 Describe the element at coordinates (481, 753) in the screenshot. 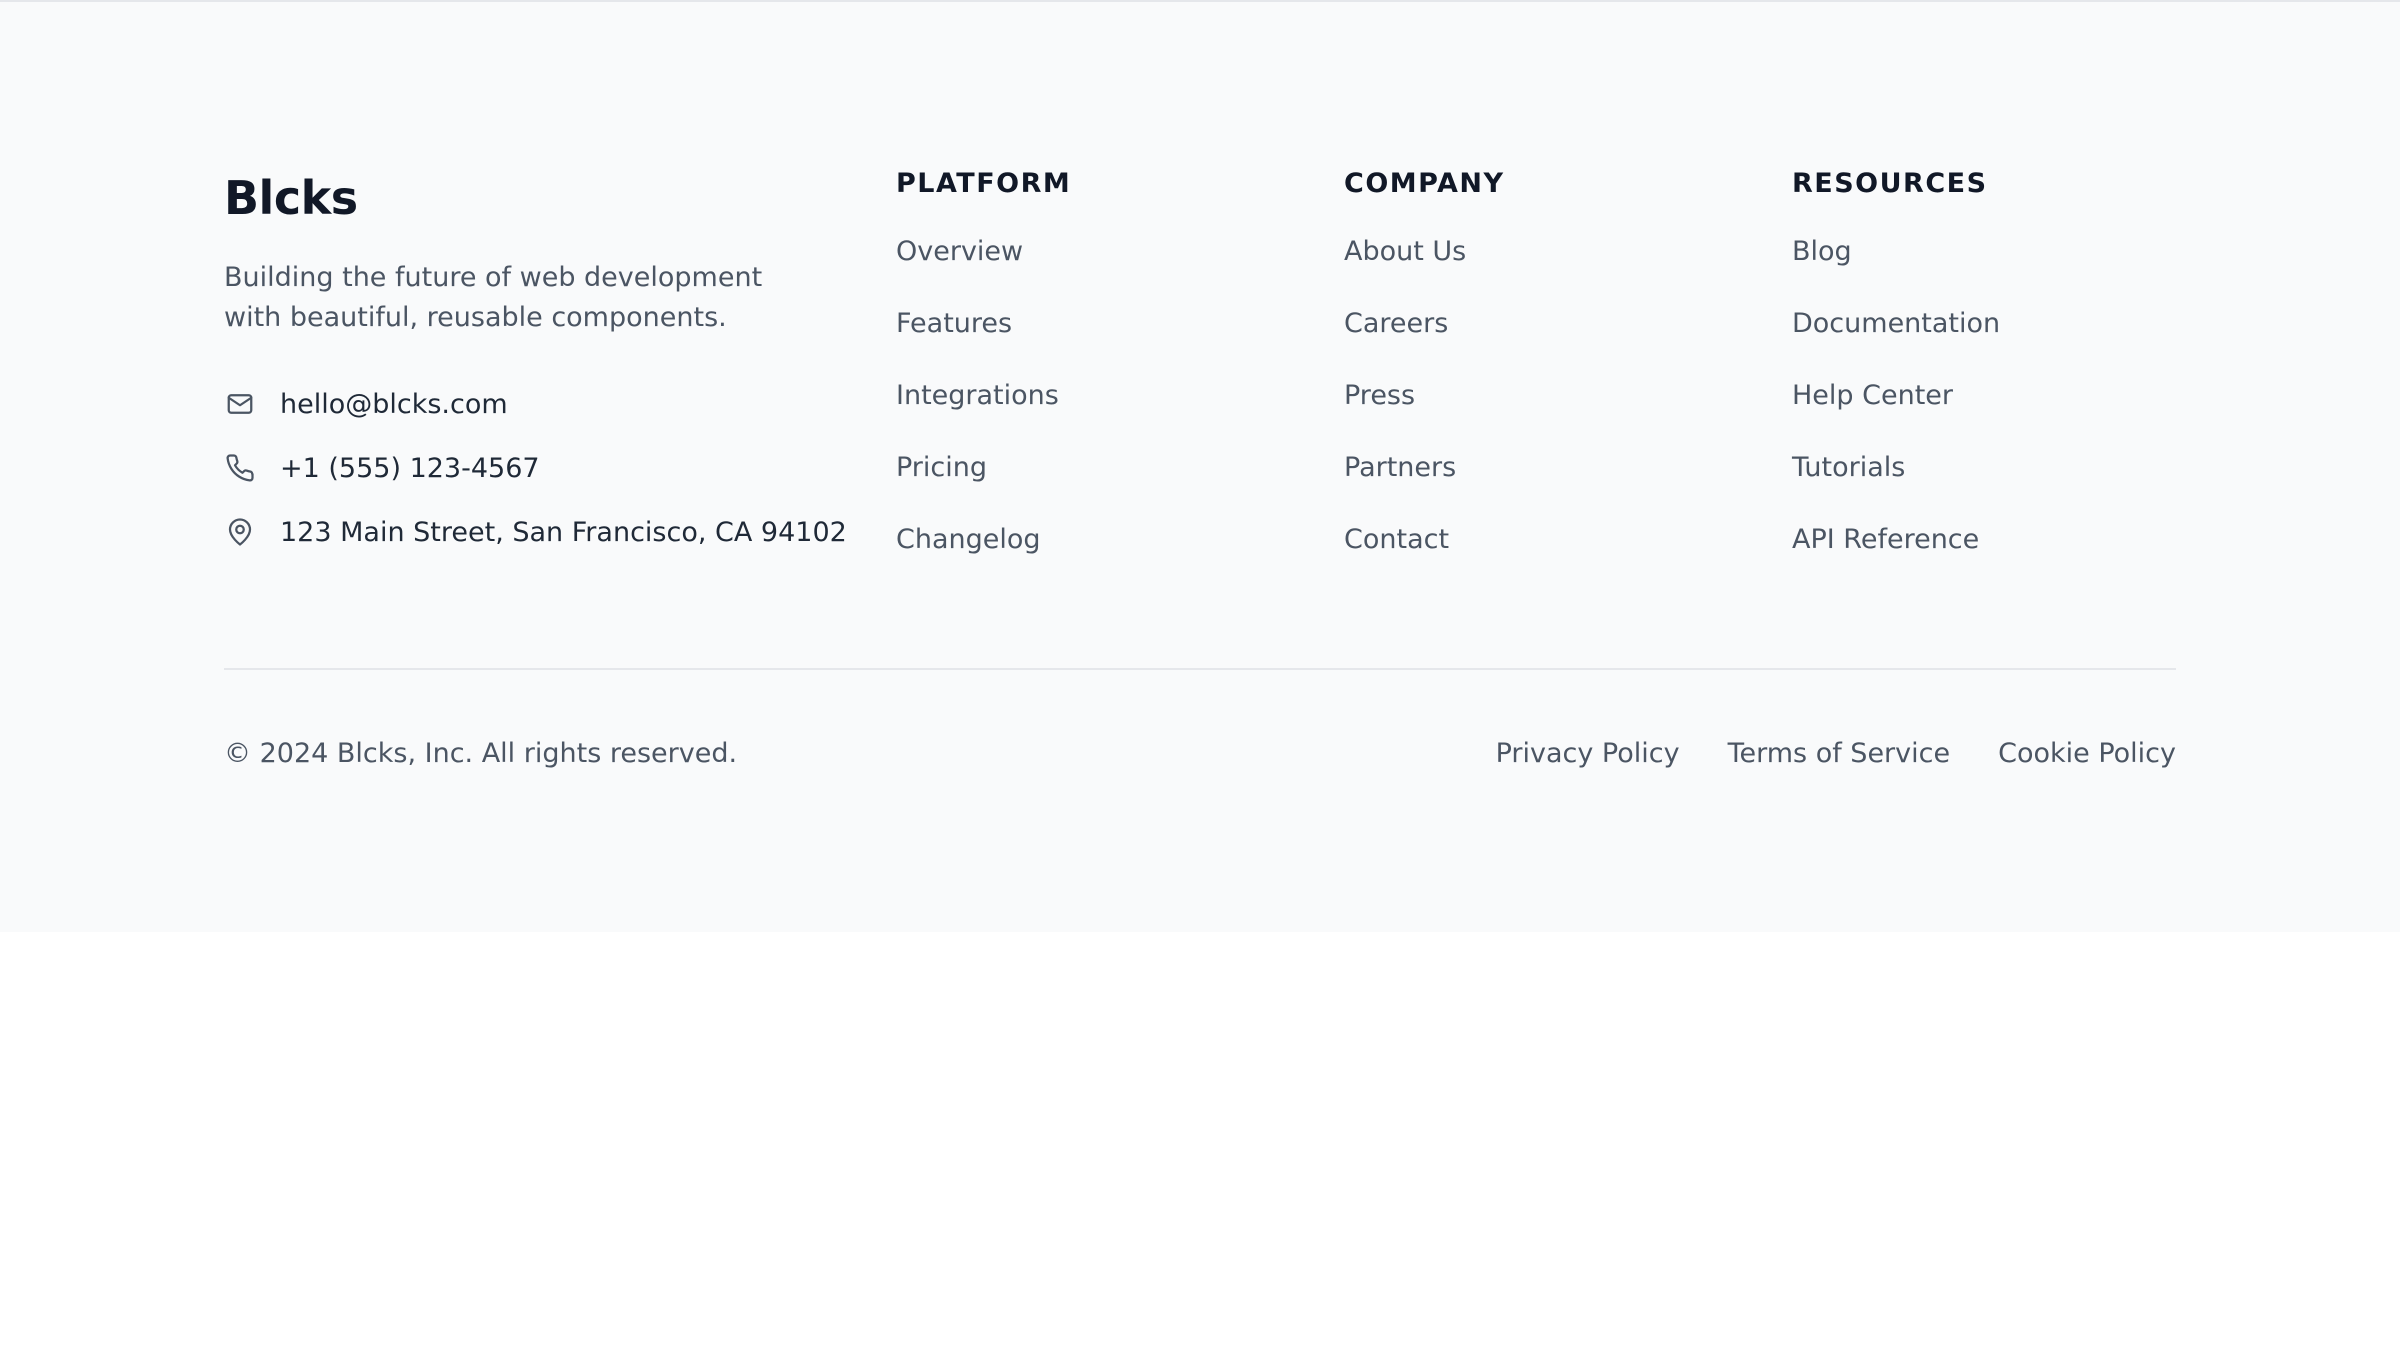

I see `copyright-text: © 2024 Blcks, Inc. All rights reserved.` at that location.